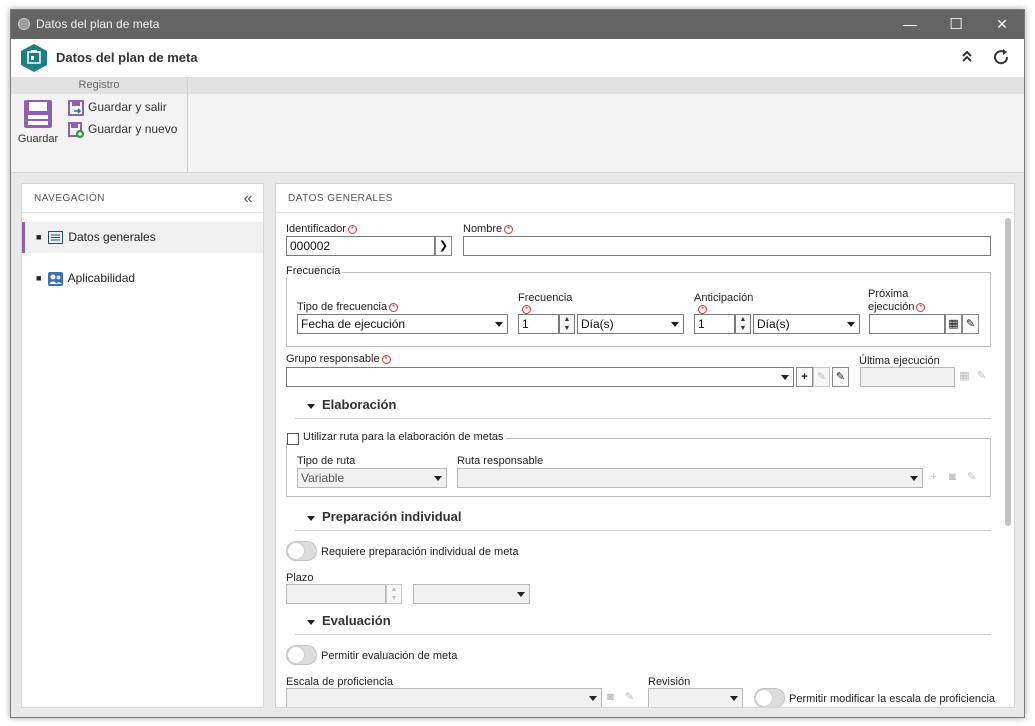 This screenshot has height=726, width=1035. I want to click on elaboration-section-header: Elaboración, so click(643, 408).